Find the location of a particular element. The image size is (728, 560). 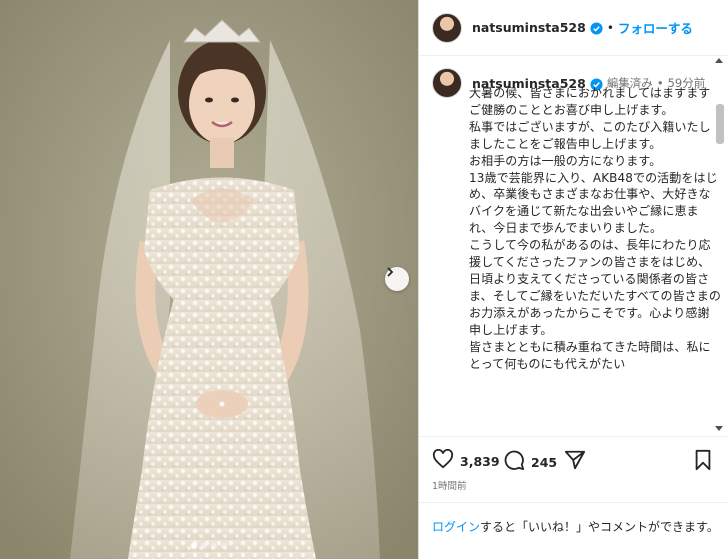

post-header: natsuminsta528 • フォローする is located at coordinates (573, 28).